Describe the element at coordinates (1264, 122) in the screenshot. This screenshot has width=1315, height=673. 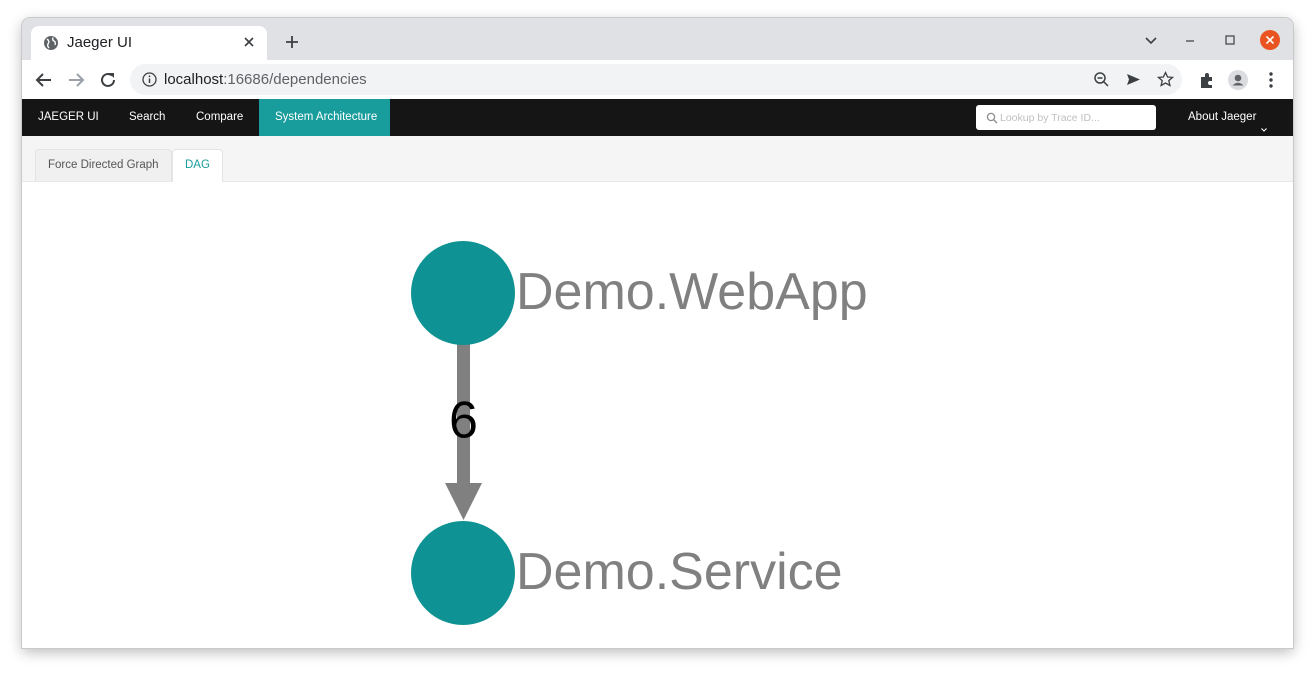
I see `chevron-down-icon` at that location.